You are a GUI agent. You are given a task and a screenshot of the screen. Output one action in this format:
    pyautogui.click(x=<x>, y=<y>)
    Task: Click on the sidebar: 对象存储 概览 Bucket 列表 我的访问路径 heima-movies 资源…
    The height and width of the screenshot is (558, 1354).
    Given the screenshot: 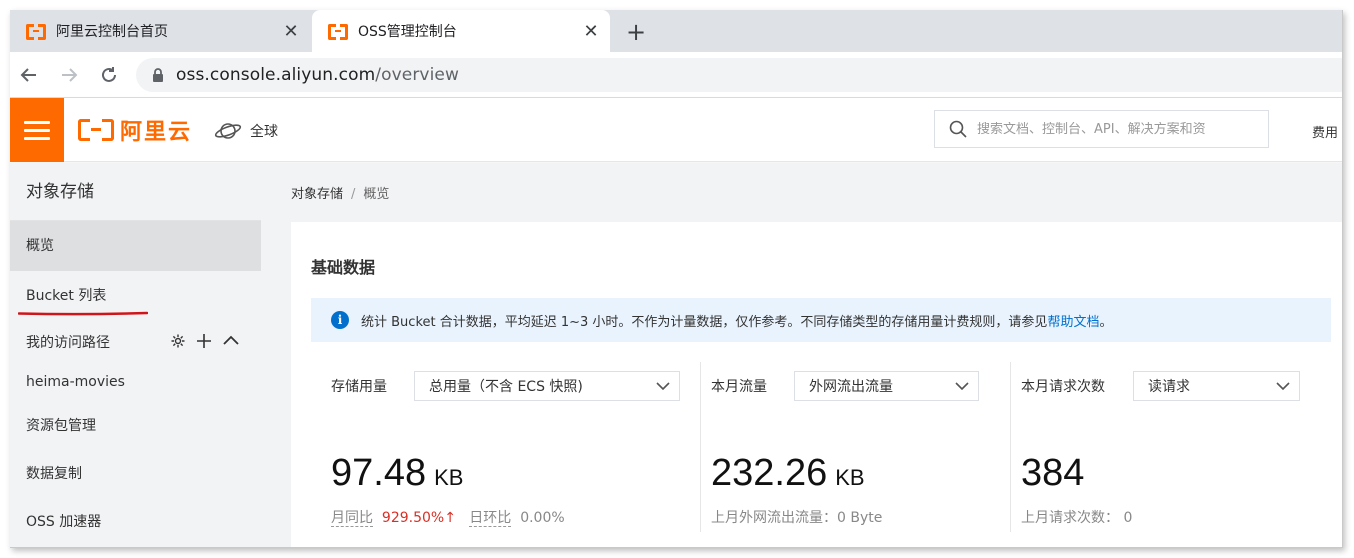 What is the action you would take?
    pyautogui.click(x=135, y=355)
    